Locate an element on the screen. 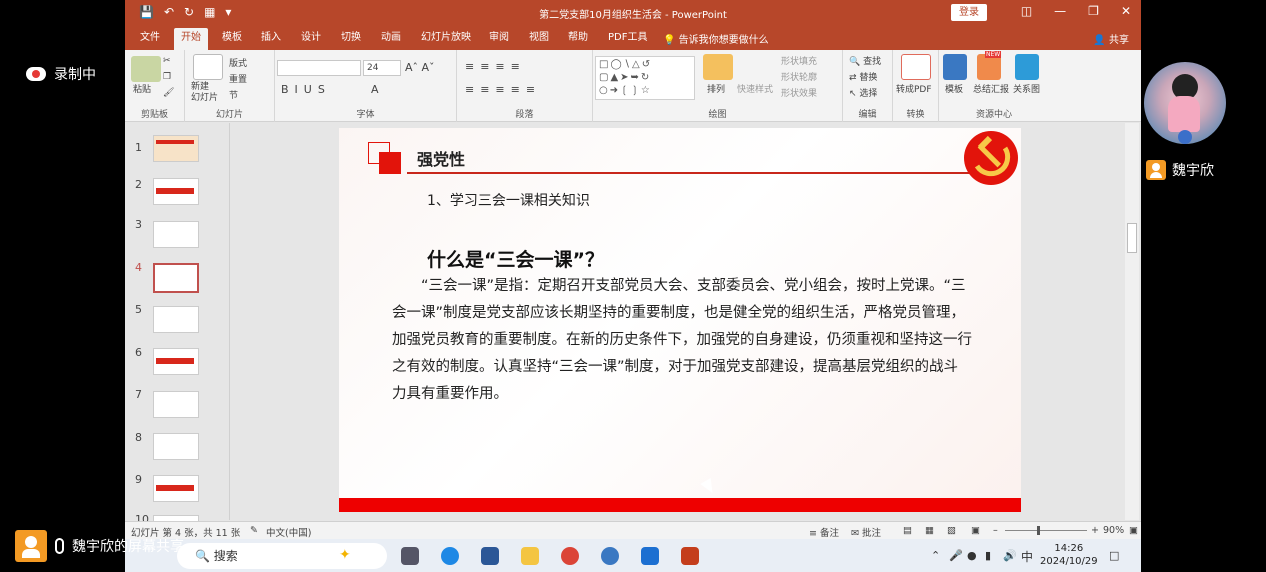  shapes-gallery: □◯∖△↺ ▢▲➤➥↻ ○➜❲❳☆ is located at coordinates (645, 78).